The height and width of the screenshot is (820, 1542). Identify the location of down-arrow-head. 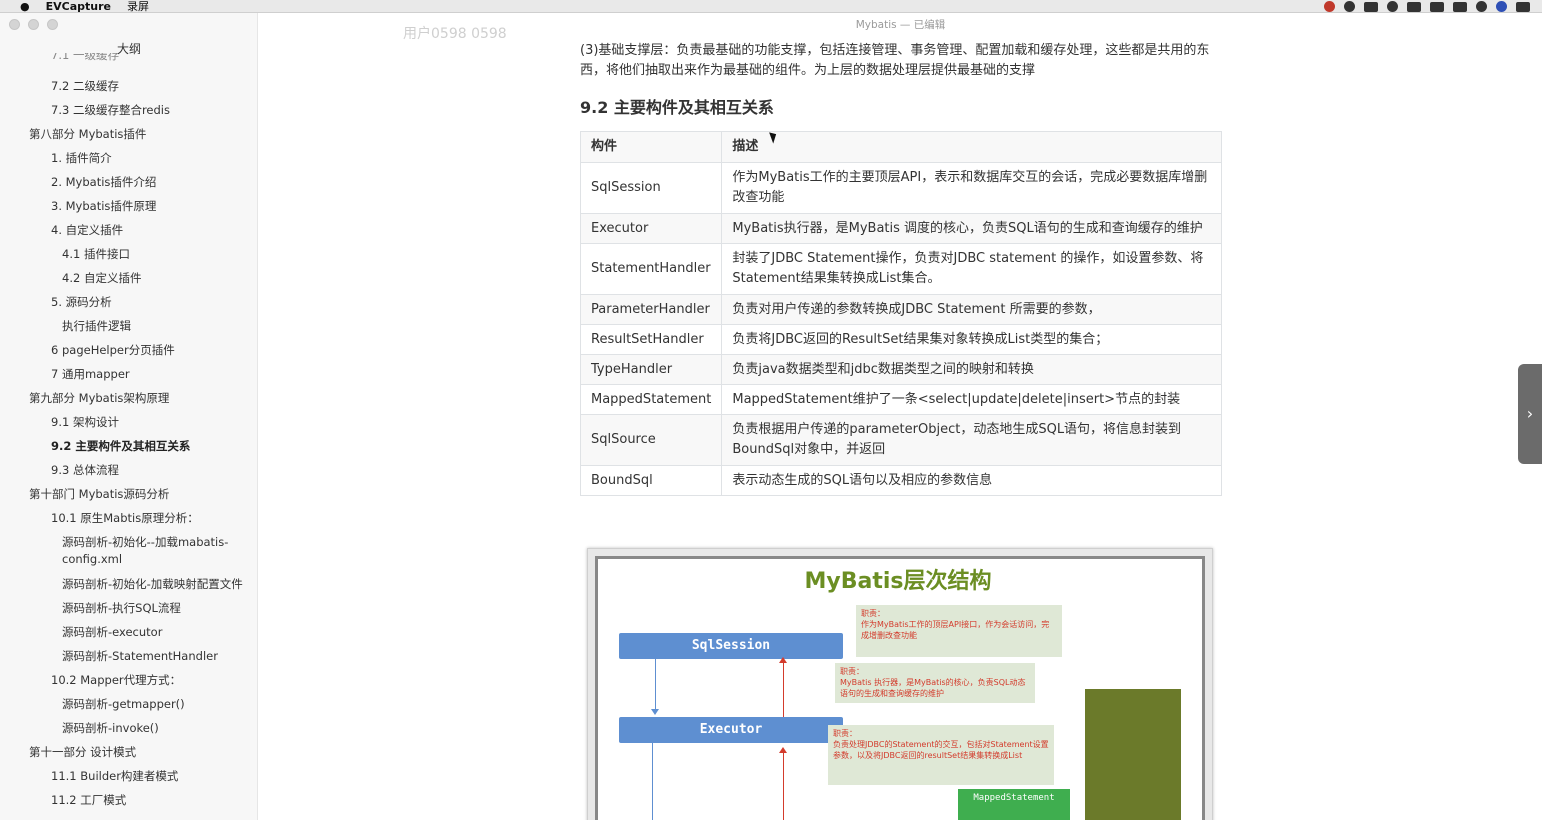
(655, 712).